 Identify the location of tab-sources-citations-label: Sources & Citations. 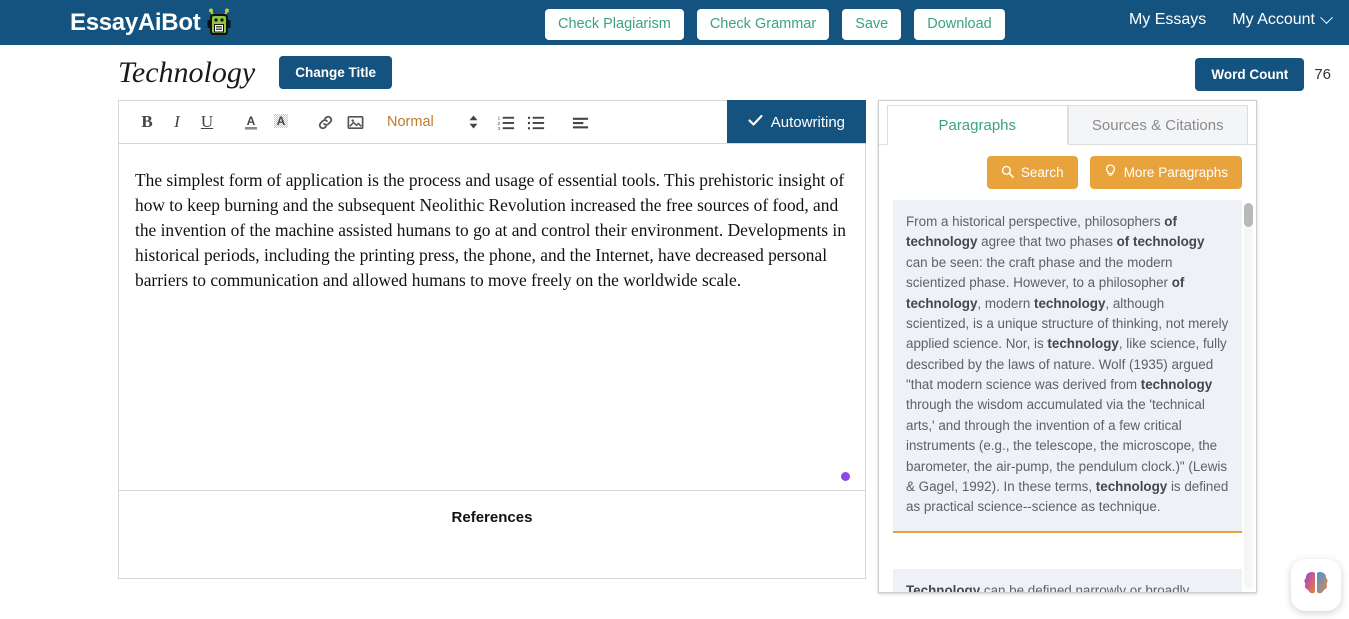
(1157, 125).